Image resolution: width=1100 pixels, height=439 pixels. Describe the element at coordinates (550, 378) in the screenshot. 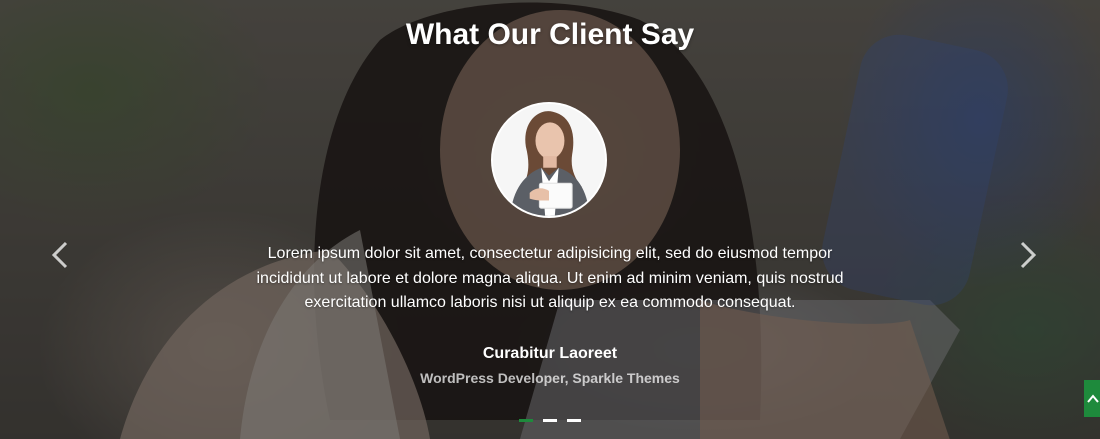

I see `client-role: WordPress Developer, Sparkle Themes` at that location.